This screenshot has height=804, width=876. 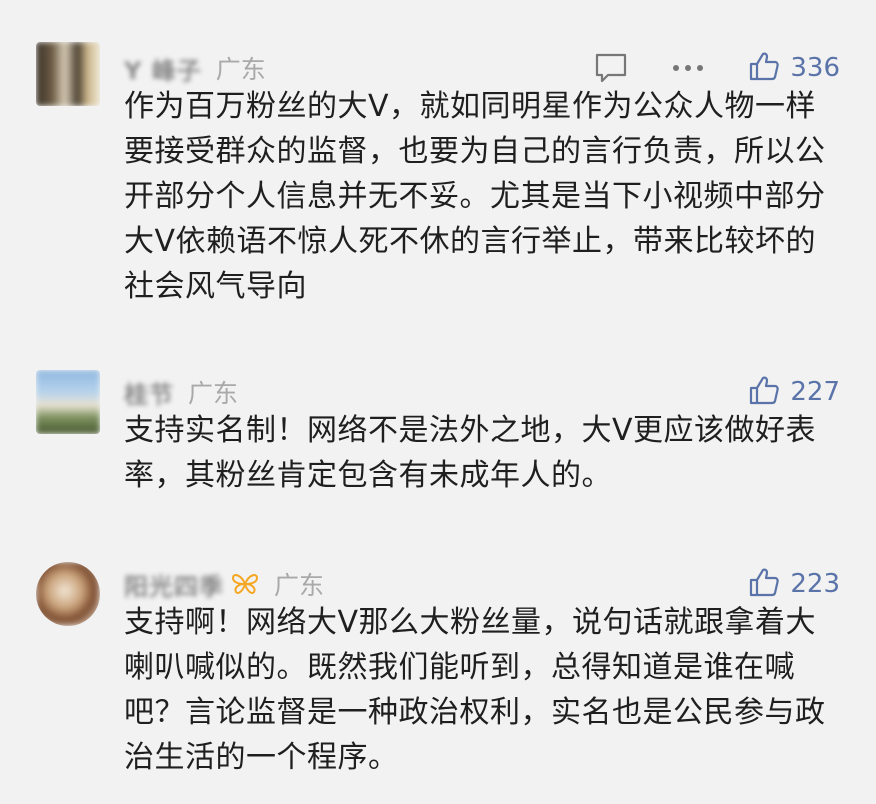 What do you see at coordinates (688, 68) in the screenshot?
I see `more-dots-icon` at bounding box center [688, 68].